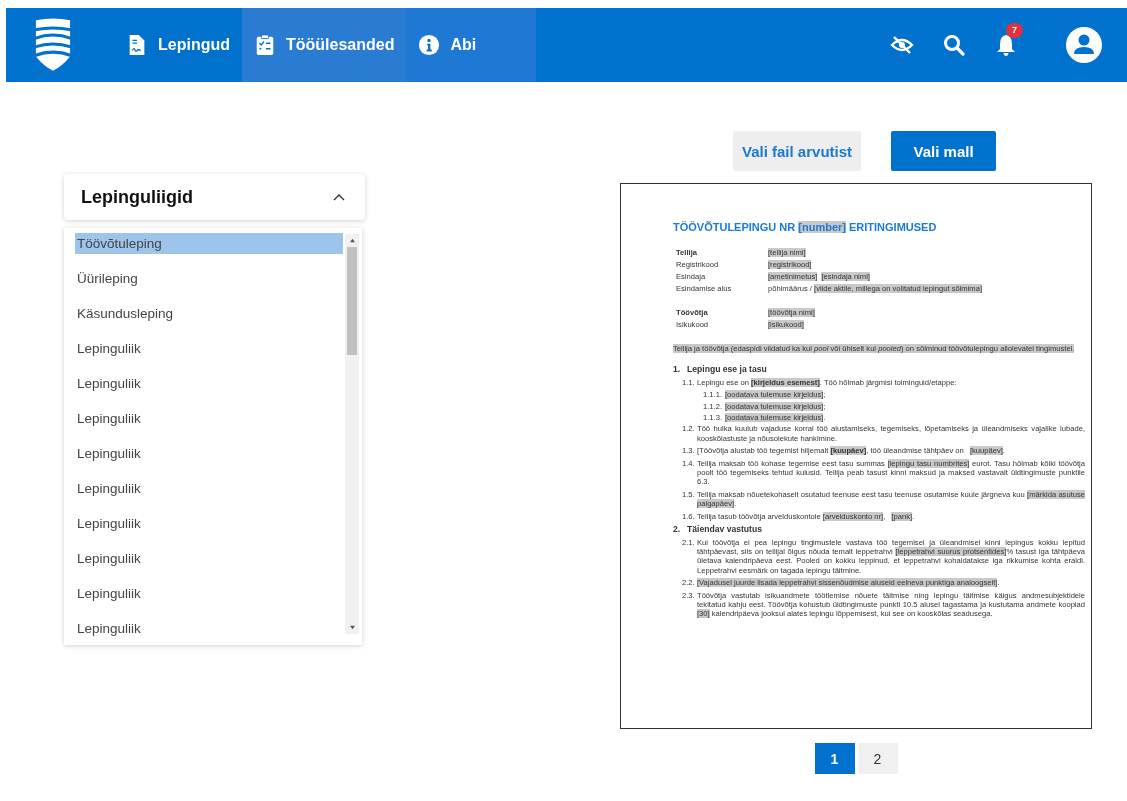 Image resolution: width=1127 pixels, height=801 pixels. Describe the element at coordinates (471, 45) in the screenshot. I see `nav-tab: Abi` at that location.